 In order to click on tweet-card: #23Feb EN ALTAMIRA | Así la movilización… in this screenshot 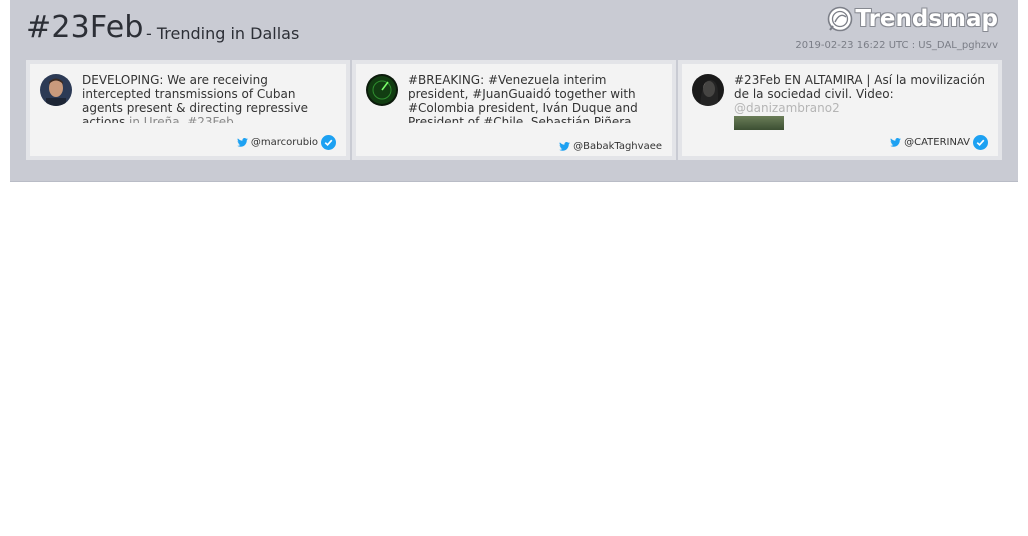, I will do `click(840, 110)`.